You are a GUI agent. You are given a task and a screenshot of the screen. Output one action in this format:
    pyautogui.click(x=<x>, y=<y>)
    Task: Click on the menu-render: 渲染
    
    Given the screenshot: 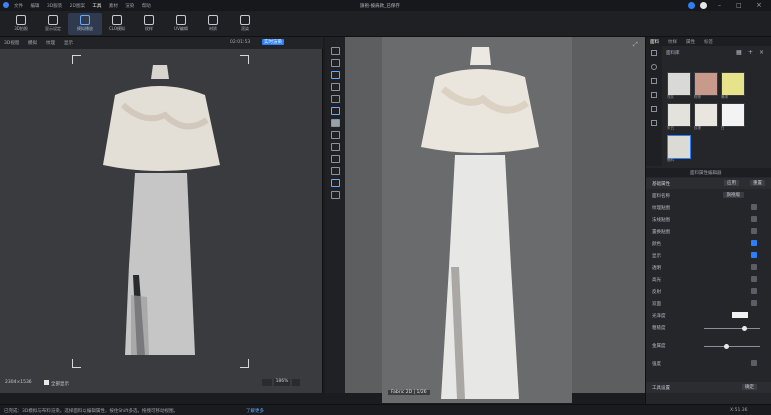 What is the action you would take?
    pyautogui.click(x=129, y=6)
    